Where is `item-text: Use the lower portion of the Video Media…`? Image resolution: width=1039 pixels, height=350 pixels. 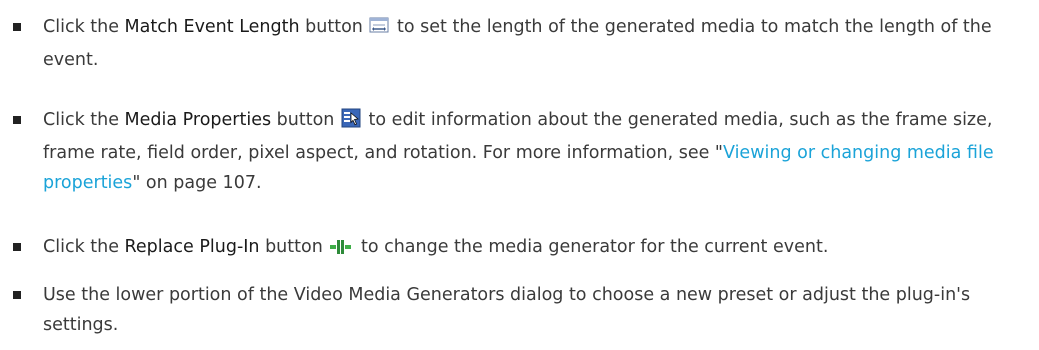 item-text: Use the lower portion of the Video Media… is located at coordinates (507, 310).